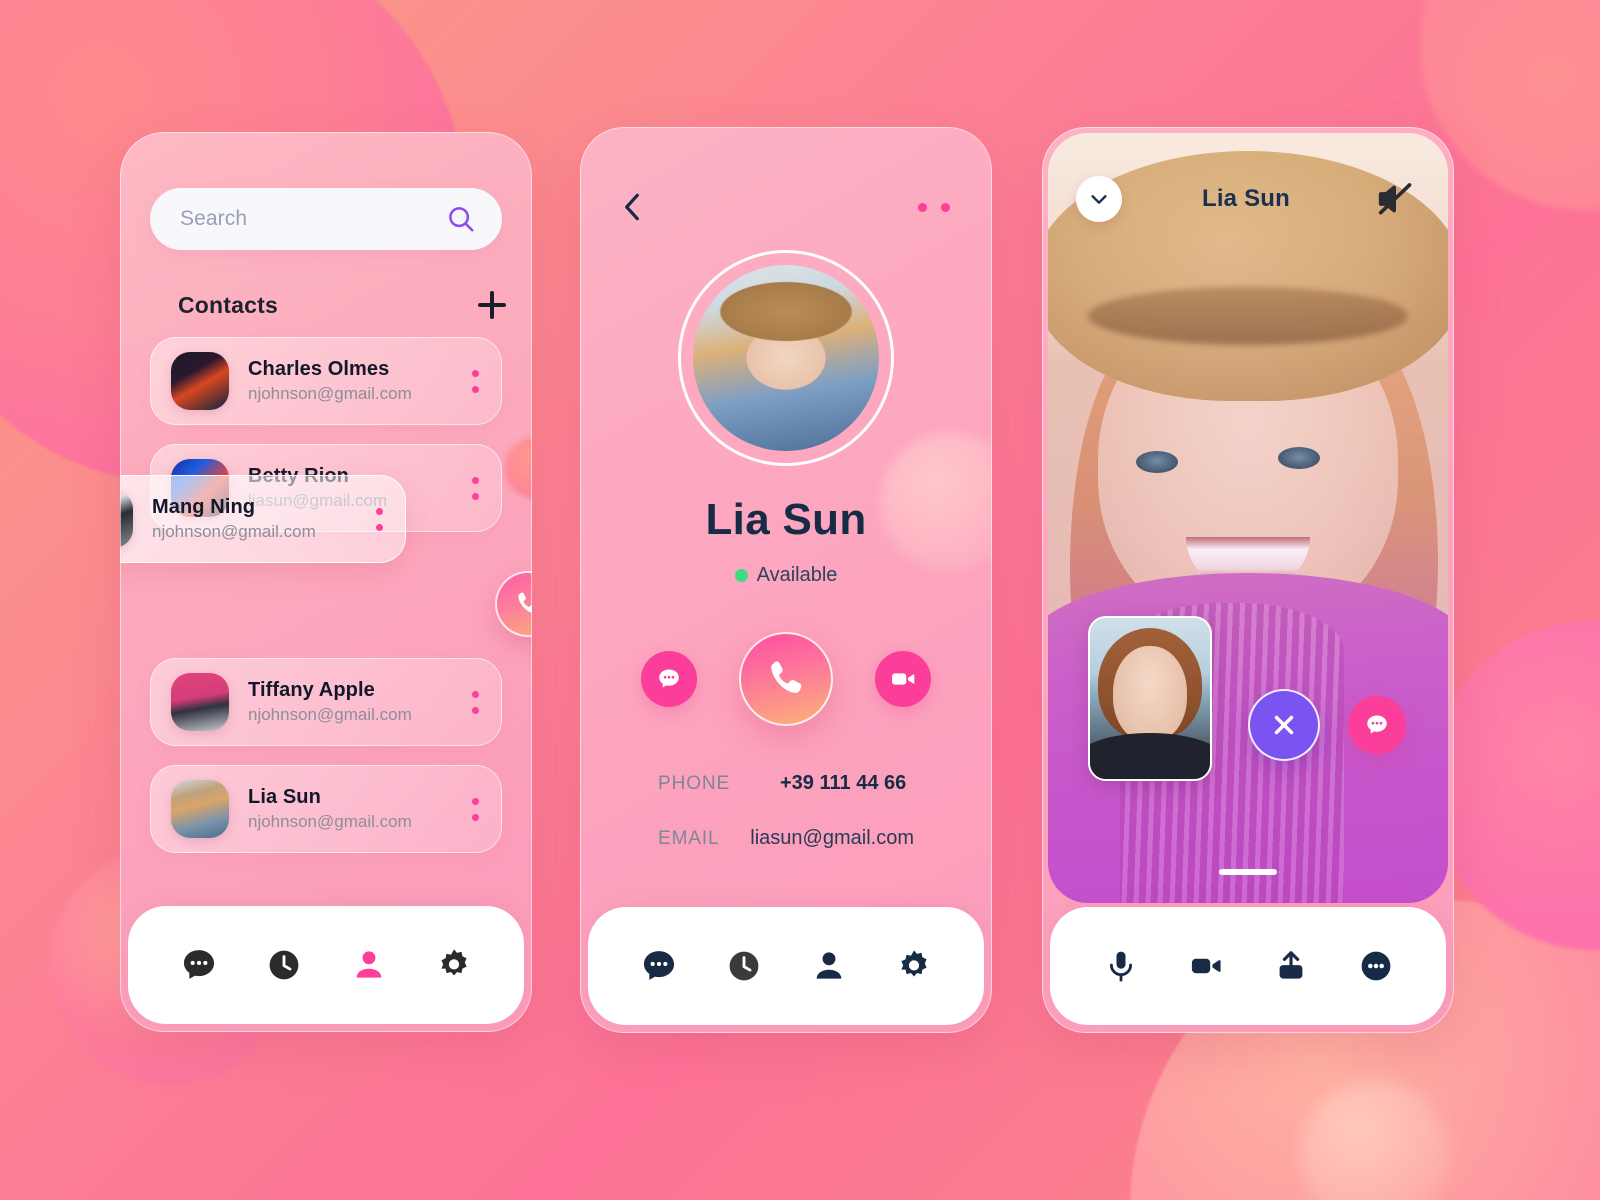  Describe the element at coordinates (689, 838) in the screenshot. I see `detail-label: EMAIL` at that location.